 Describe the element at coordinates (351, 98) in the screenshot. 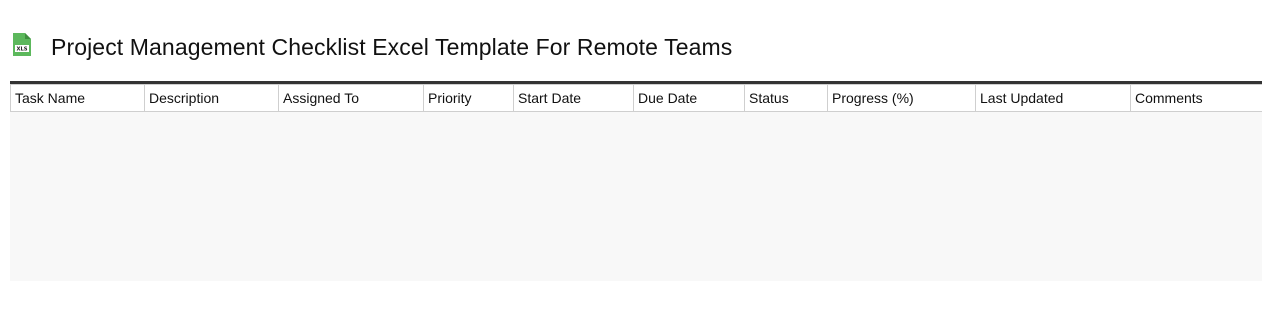

I see `column-header-assigned-to: Assigned To` at that location.